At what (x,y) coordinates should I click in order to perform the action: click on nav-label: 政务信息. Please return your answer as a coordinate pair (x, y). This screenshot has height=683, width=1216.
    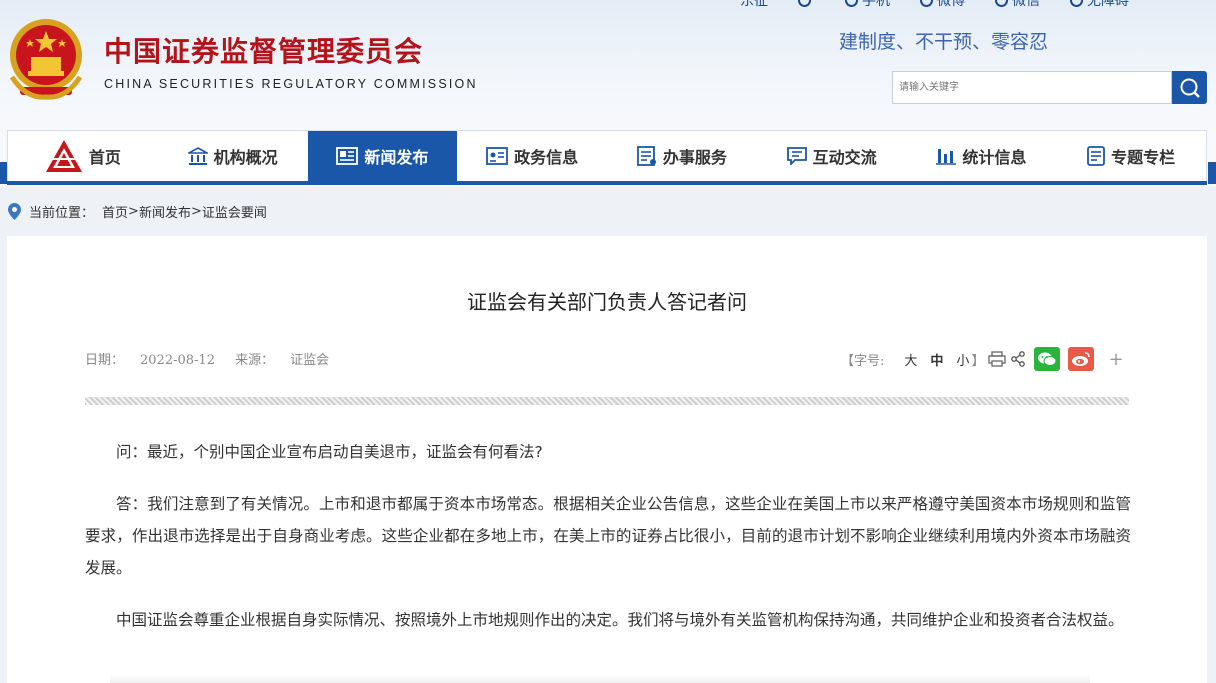
    Looking at the image, I should click on (546, 157).